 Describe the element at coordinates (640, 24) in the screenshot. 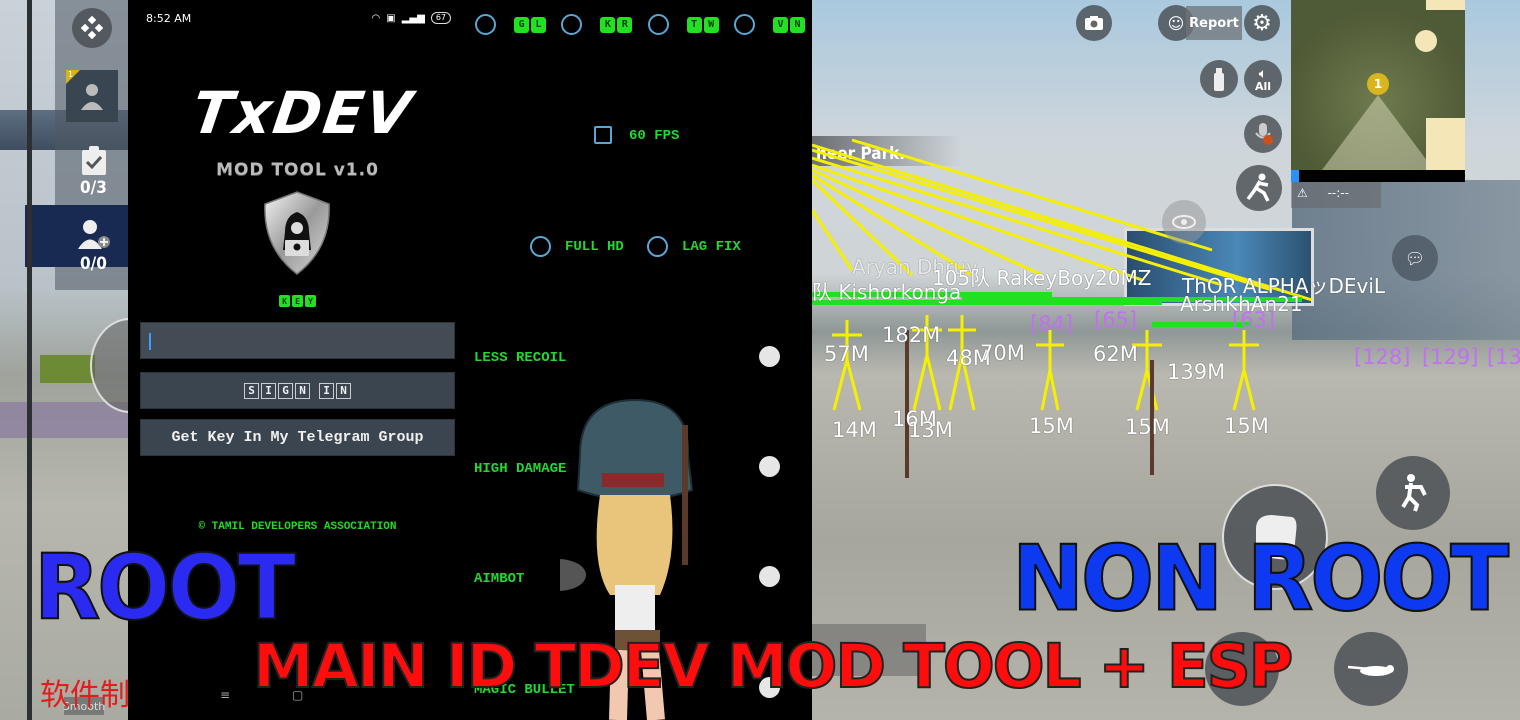

I see `region-selector: GL KR TW VN` at that location.